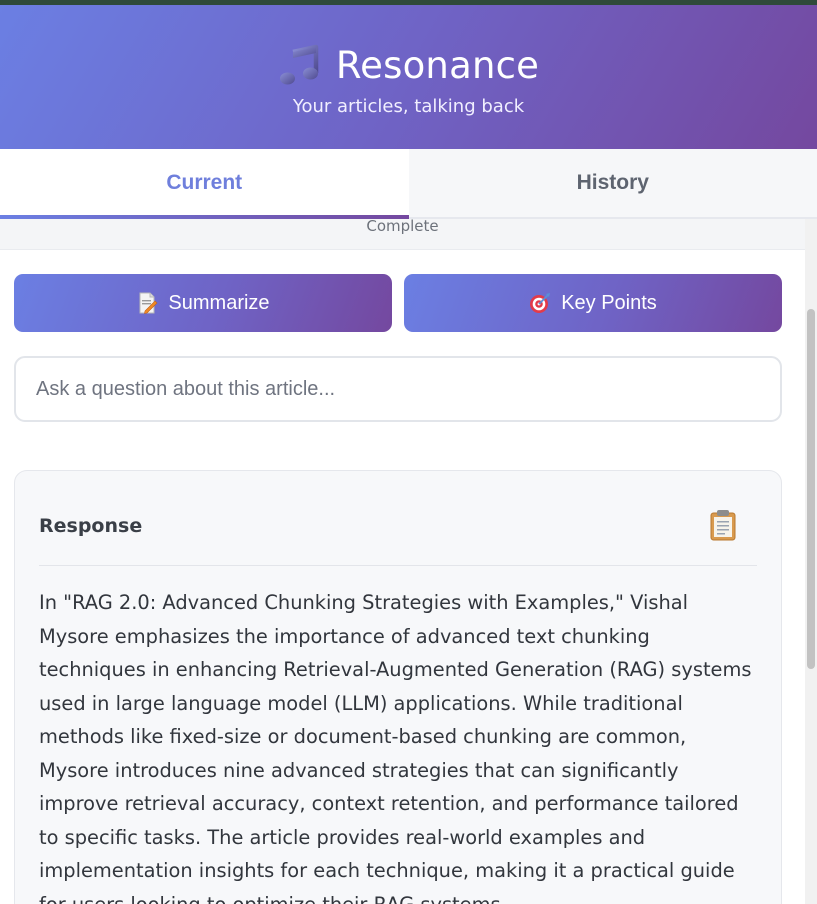 The image size is (817, 904). I want to click on status-text: Complete, so click(402, 234).